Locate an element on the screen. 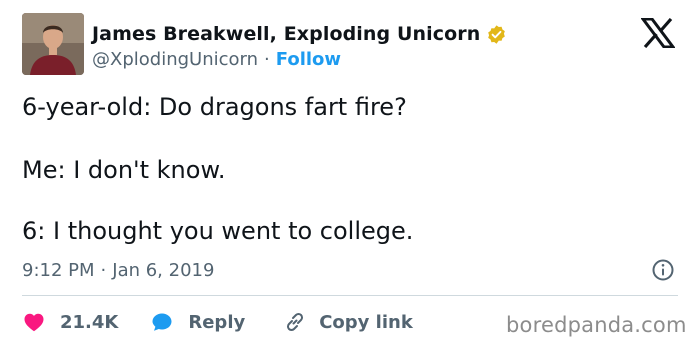 The height and width of the screenshot is (348, 700). x-logo-icon is located at coordinates (658, 33).